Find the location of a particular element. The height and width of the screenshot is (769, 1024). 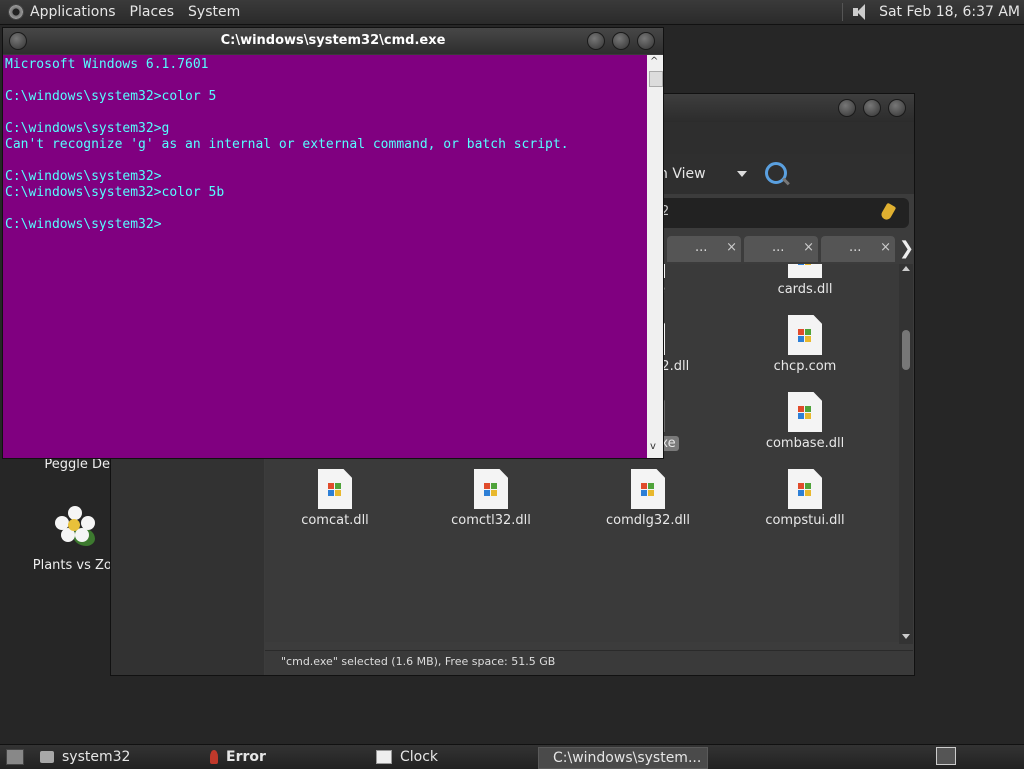

chevron-down-icon is located at coordinates (742, 174).